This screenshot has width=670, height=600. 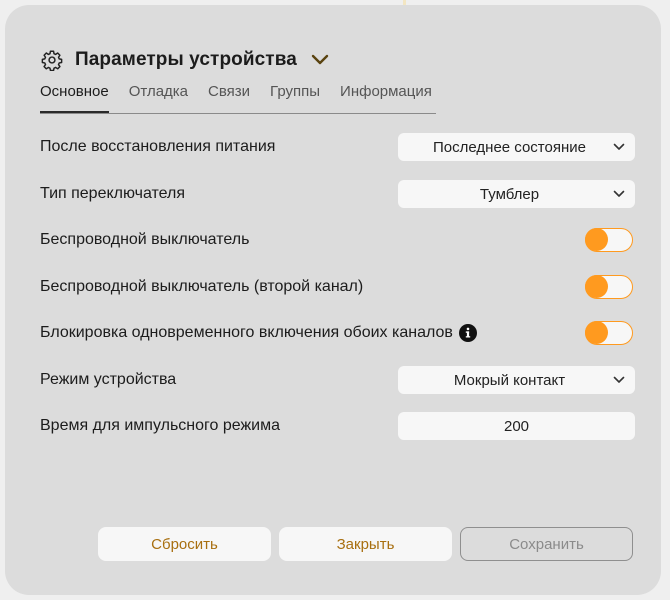 What do you see at coordinates (546, 544) in the screenshot?
I see `save-button: Сохранить` at bounding box center [546, 544].